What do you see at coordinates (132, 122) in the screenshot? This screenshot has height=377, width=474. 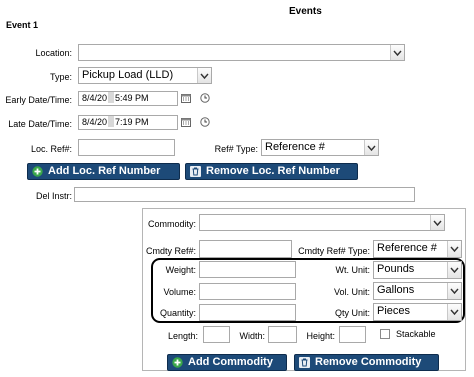 I see `late-time: 7:19 PM` at bounding box center [132, 122].